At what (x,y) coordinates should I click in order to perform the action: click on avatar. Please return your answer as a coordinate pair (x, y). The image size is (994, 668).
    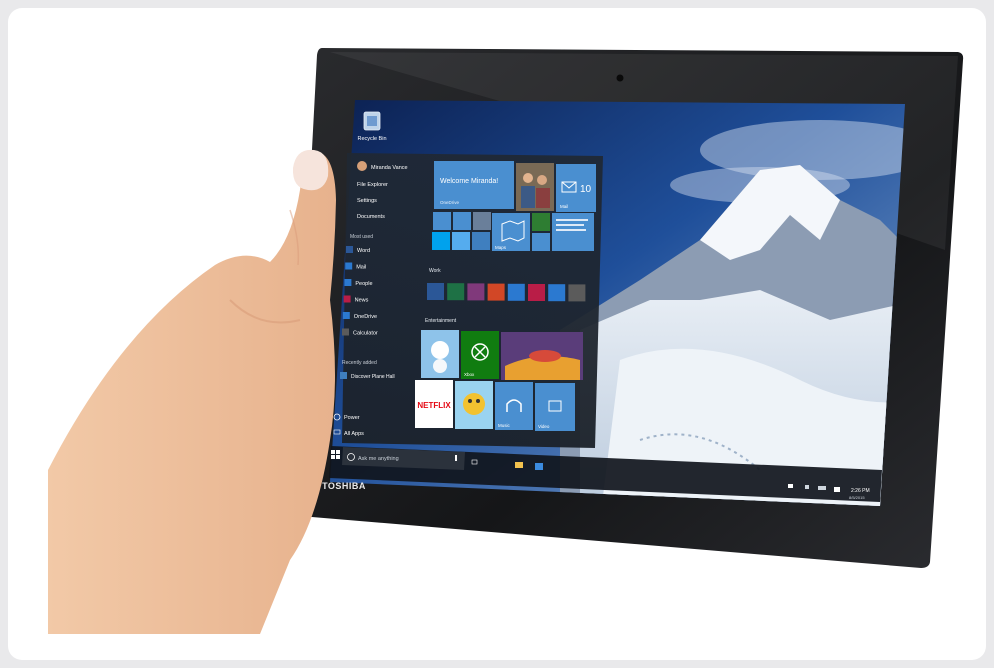
    Looking at the image, I should click on (362, 166).